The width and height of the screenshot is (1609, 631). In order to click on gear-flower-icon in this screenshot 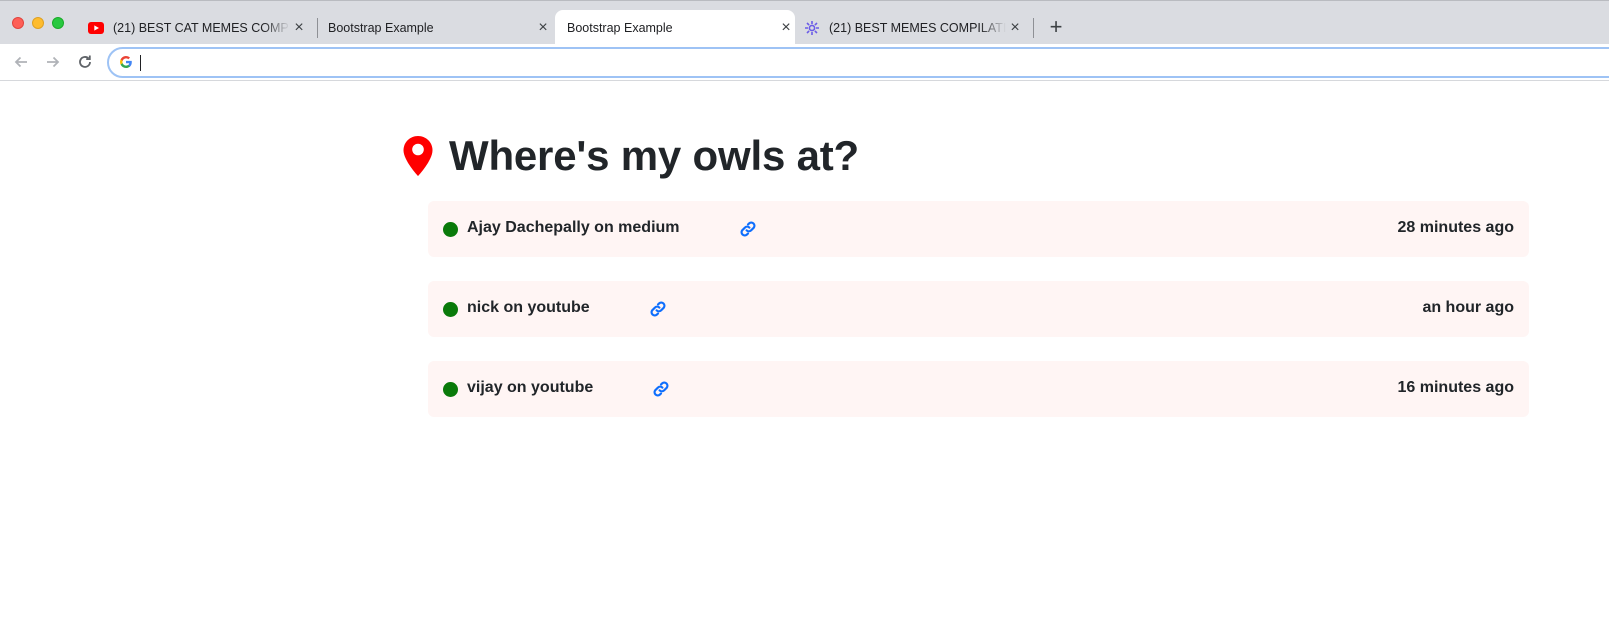, I will do `click(812, 28)`.